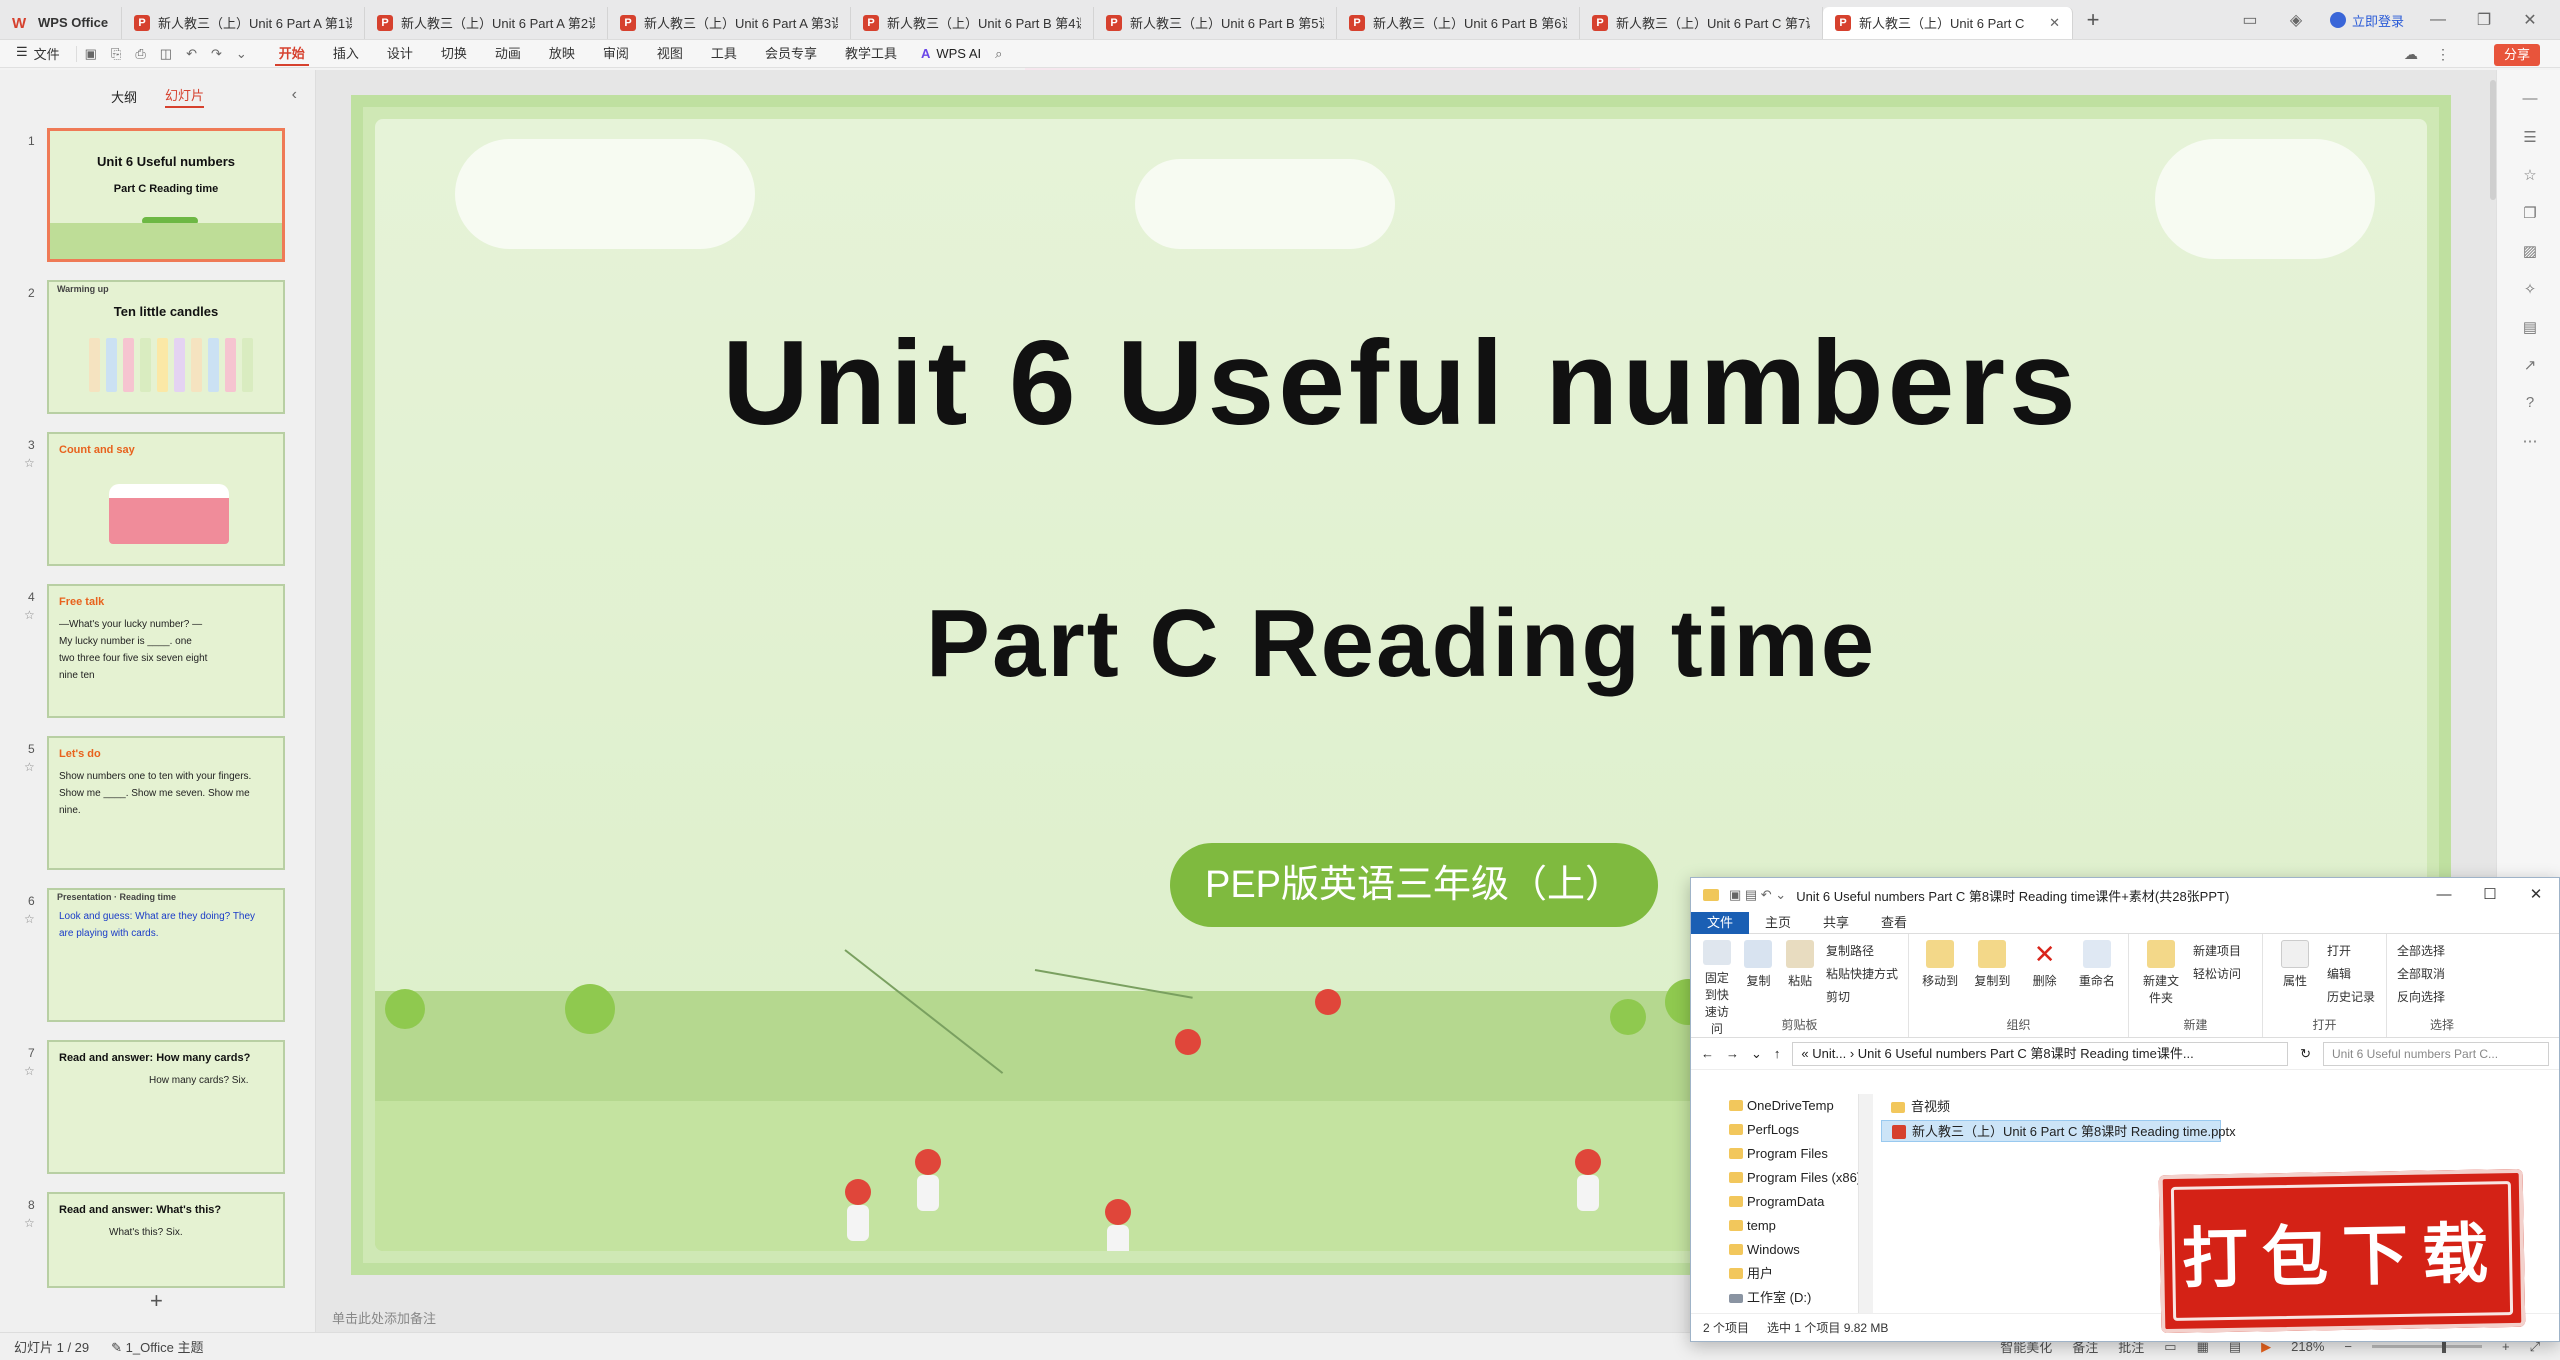  I want to click on select-all-button: 全部选择, so click(2421, 950).